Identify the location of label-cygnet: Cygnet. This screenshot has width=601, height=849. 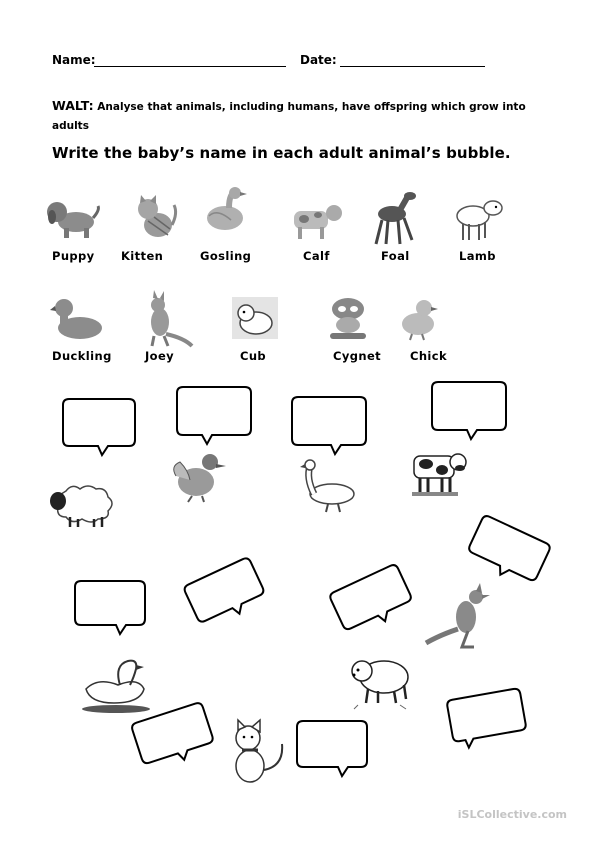
(357, 356).